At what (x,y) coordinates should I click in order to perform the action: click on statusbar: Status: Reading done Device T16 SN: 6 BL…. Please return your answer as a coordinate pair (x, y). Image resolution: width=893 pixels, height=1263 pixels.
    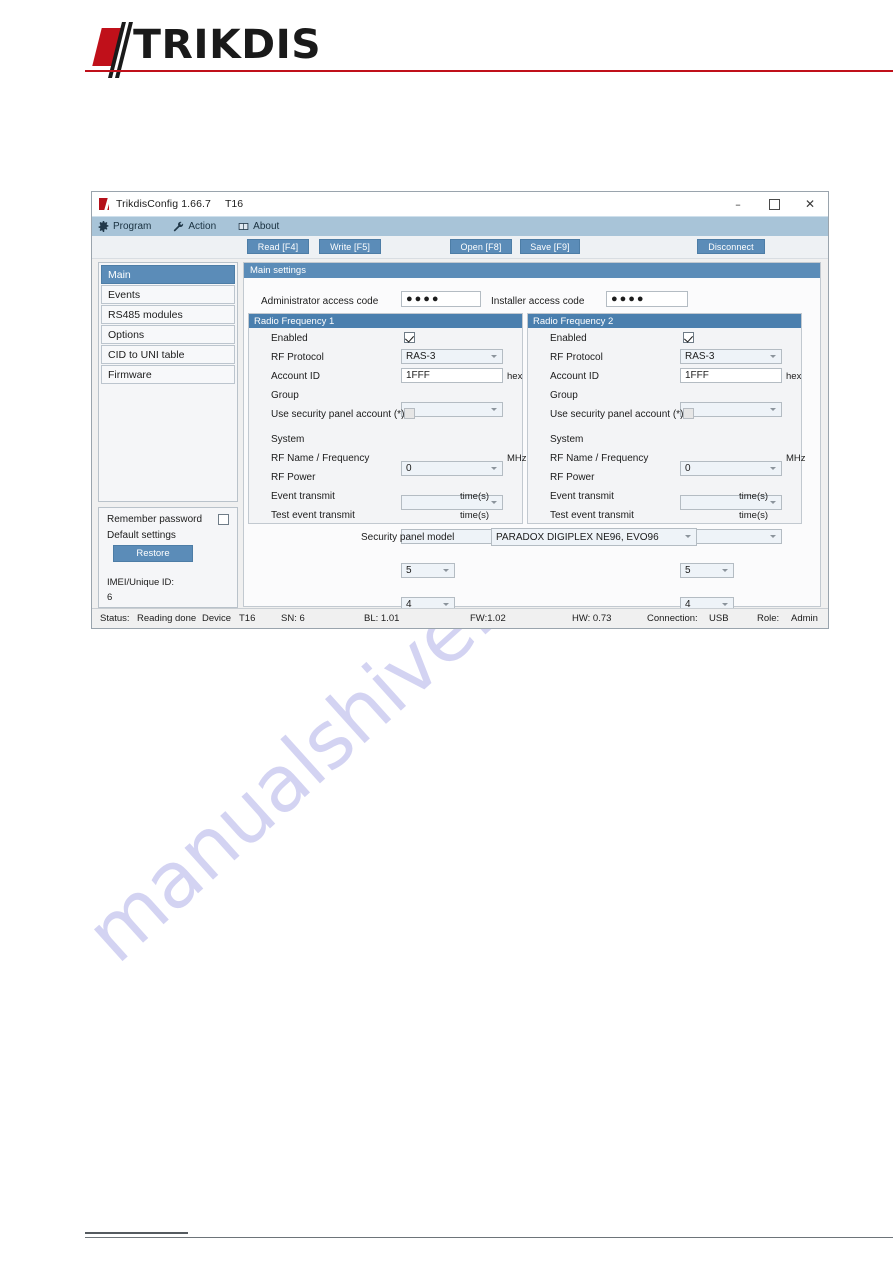
    Looking at the image, I should click on (460, 618).